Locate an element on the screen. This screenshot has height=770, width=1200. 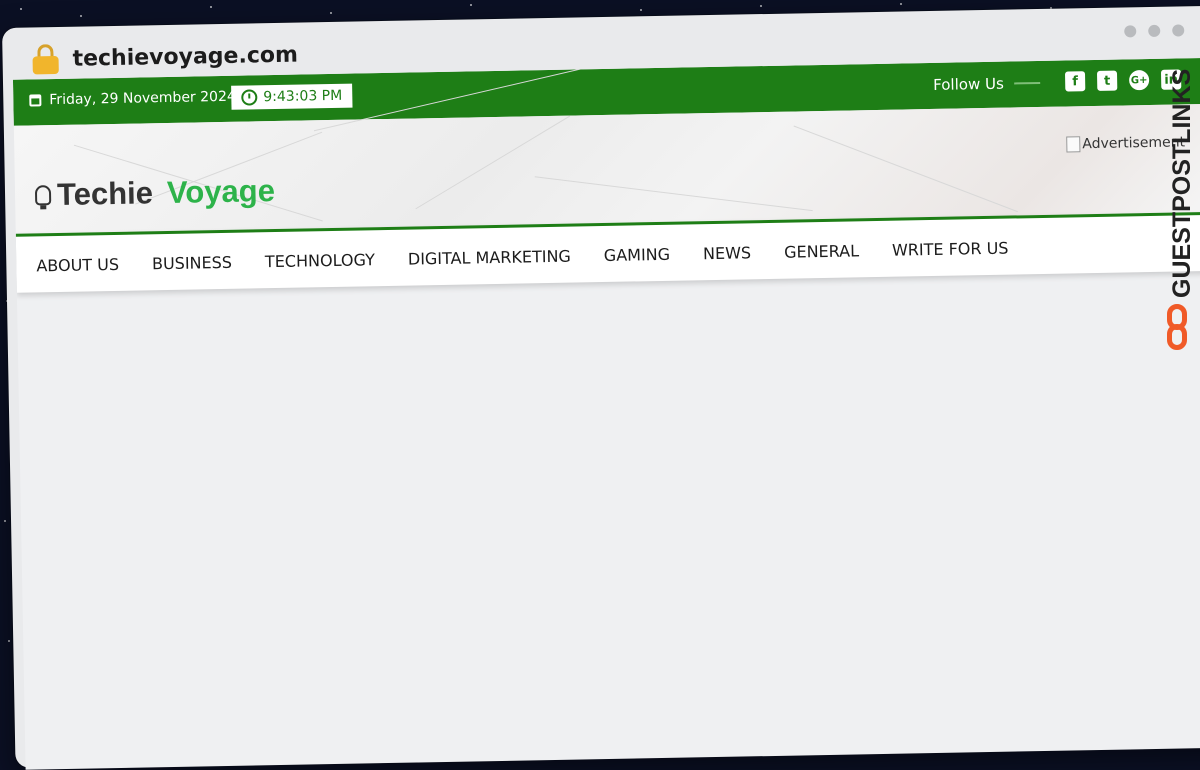
logo-word-voyage: Voyage is located at coordinates (221, 192).